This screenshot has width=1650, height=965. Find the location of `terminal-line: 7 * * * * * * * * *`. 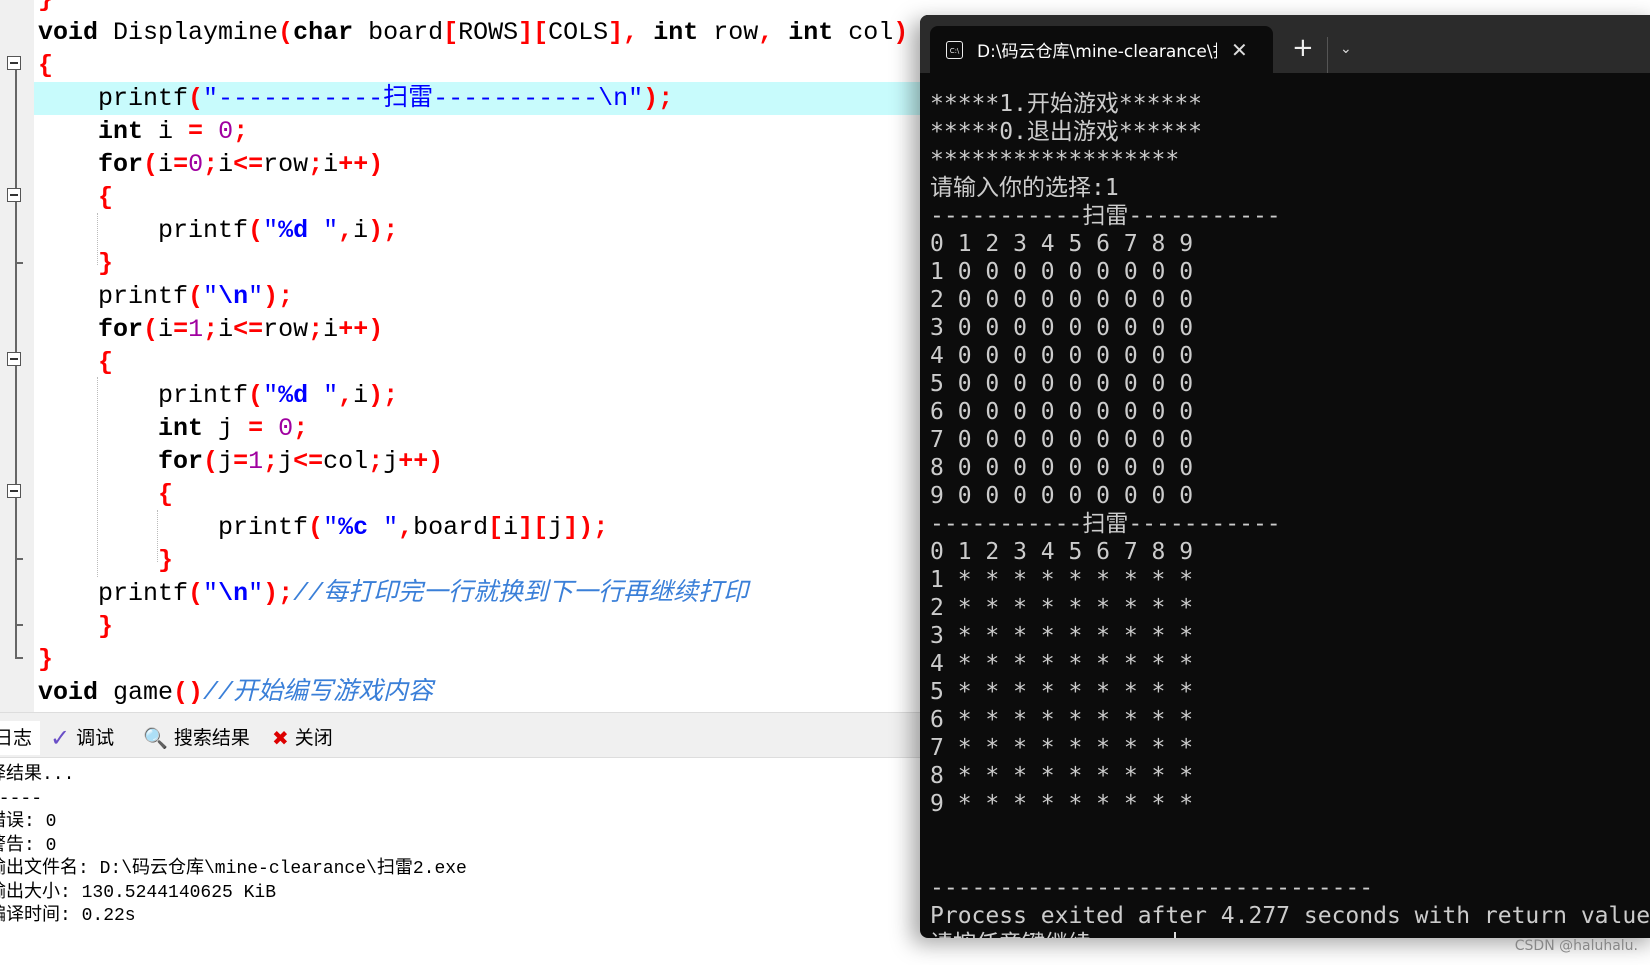

terminal-line: 7 * * * * * * * * * is located at coordinates (1290, 748).